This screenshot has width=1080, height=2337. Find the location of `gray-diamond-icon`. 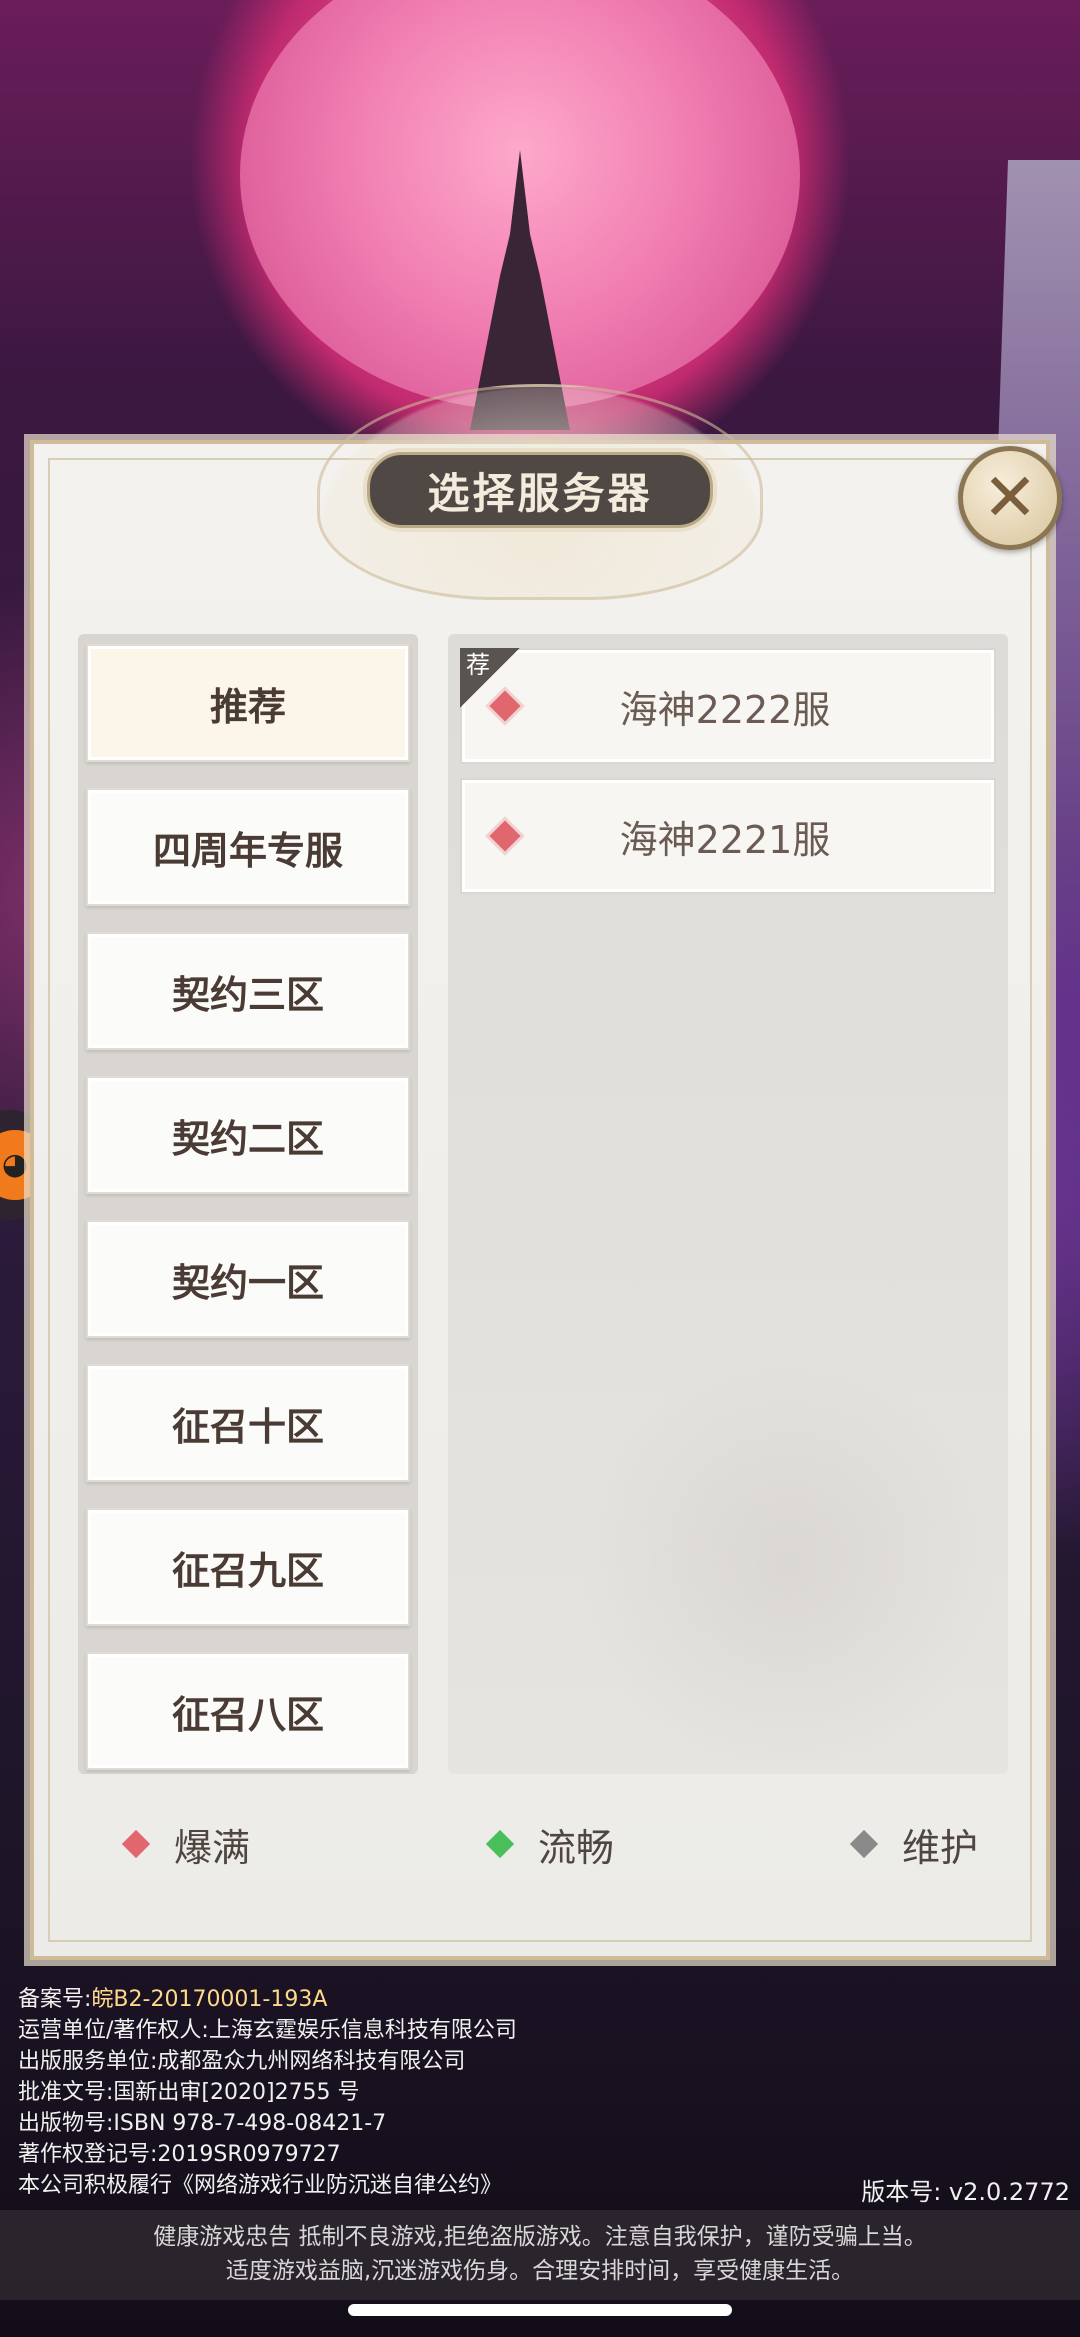

gray-diamond-icon is located at coordinates (864, 1844).